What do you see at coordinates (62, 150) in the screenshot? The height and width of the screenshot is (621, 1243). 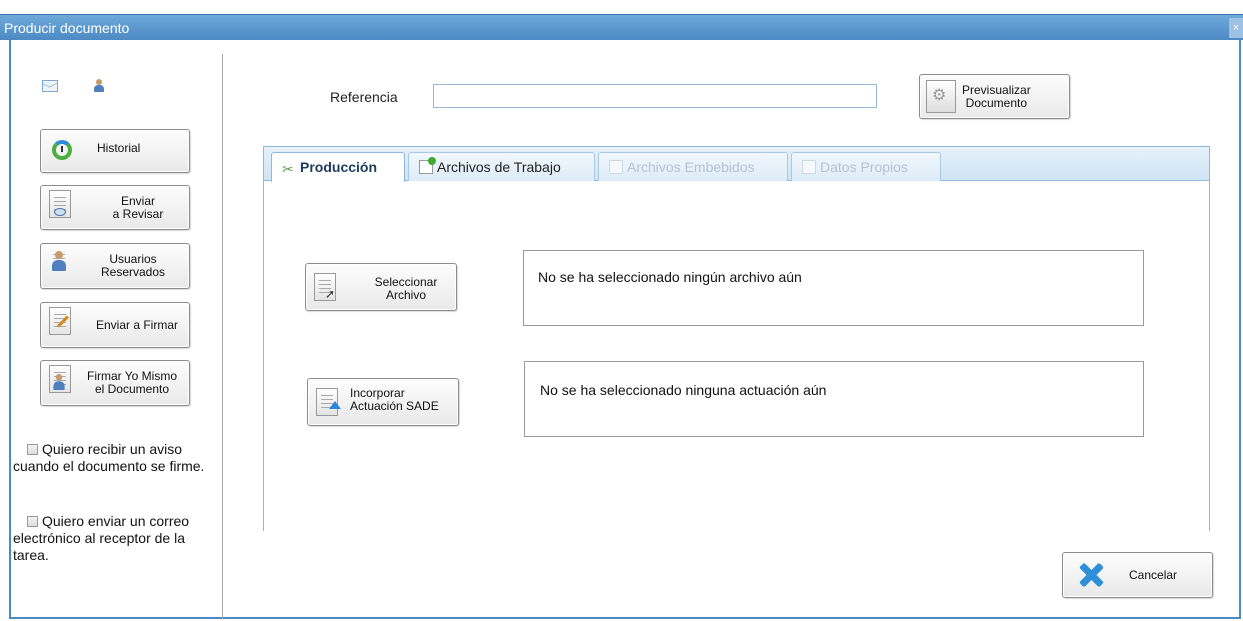 I see `history-icon` at bounding box center [62, 150].